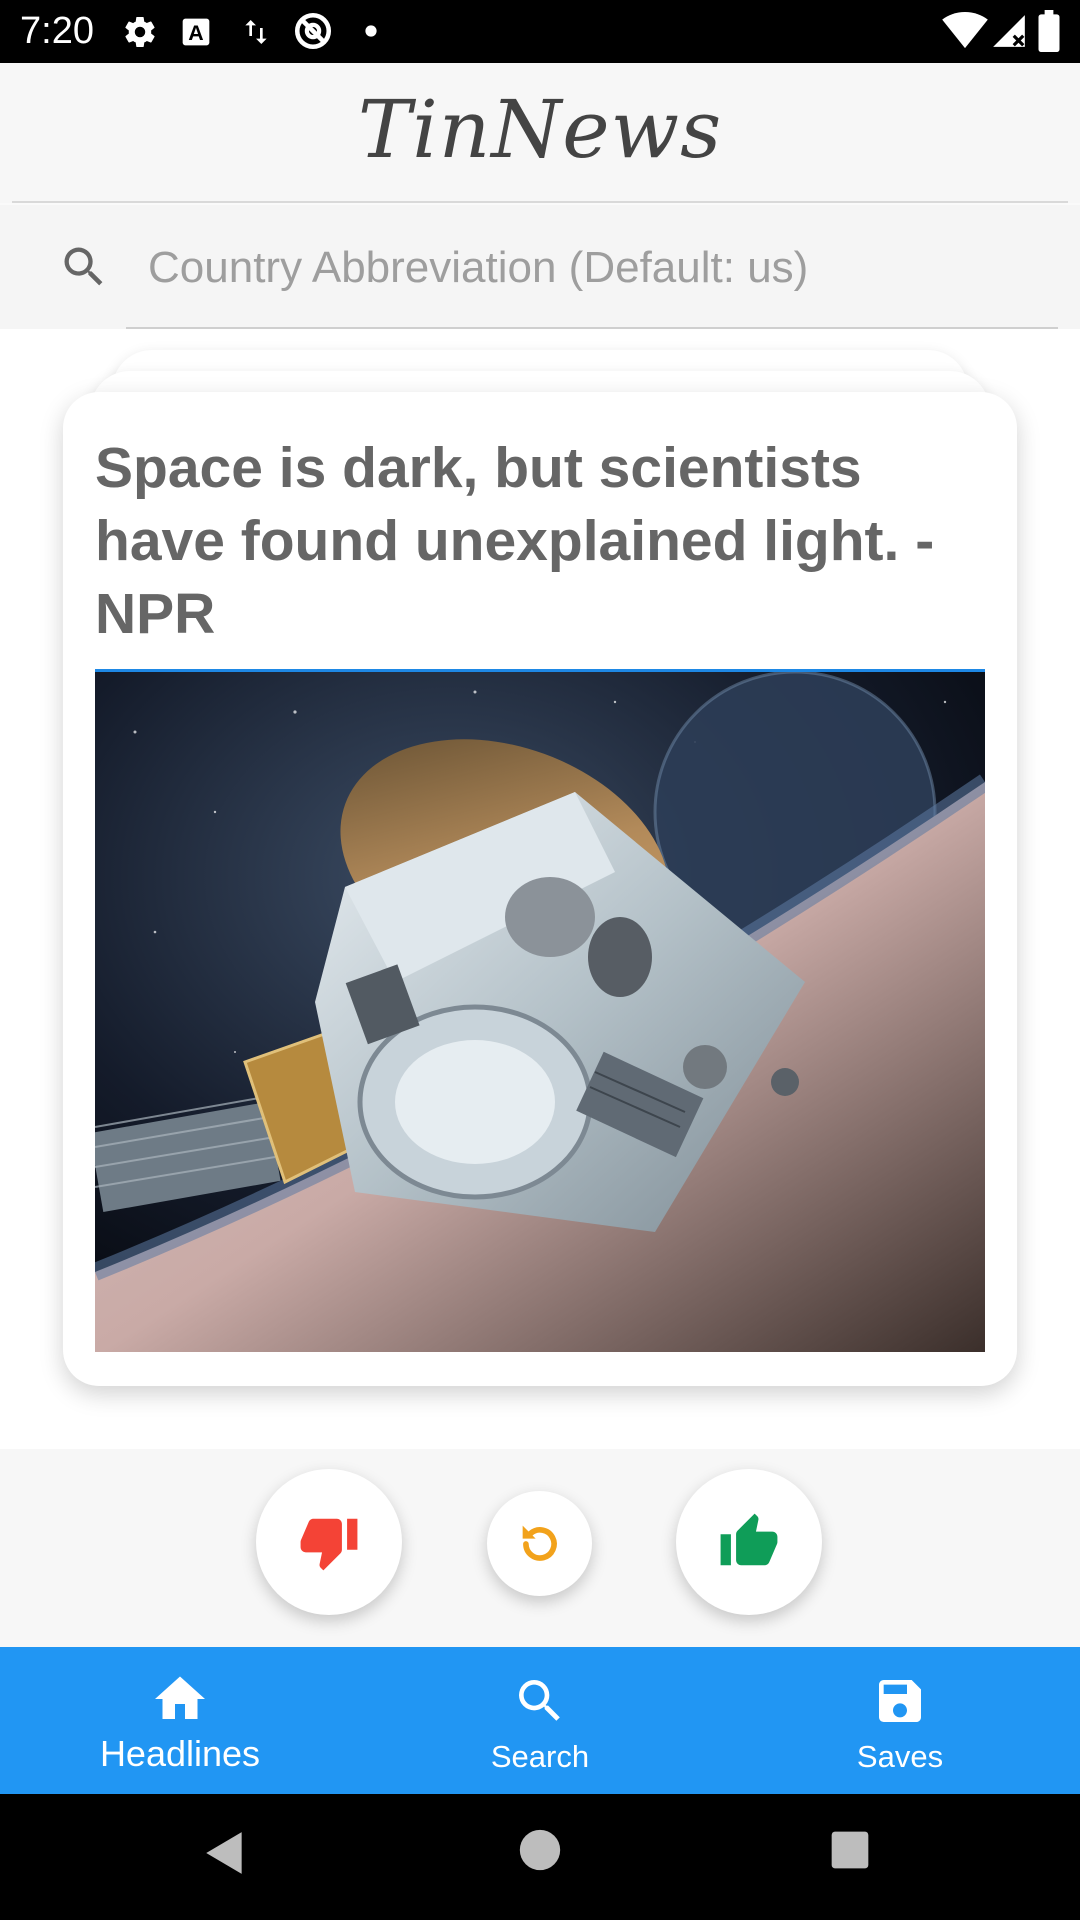 This screenshot has height=1920, width=1080. I want to click on save-icon, so click(900, 1701).